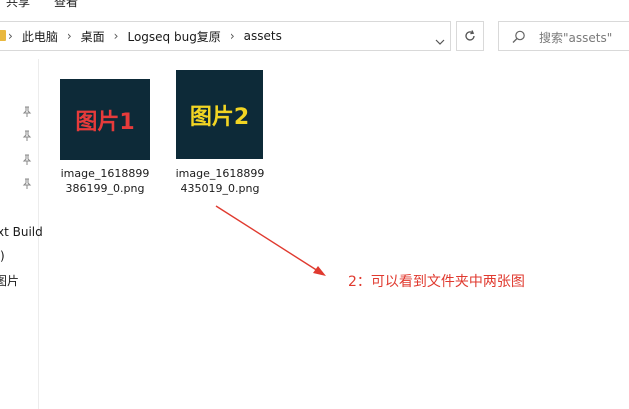  Describe the element at coordinates (2, 256) in the screenshot. I see `nav-item-drive: )` at that location.